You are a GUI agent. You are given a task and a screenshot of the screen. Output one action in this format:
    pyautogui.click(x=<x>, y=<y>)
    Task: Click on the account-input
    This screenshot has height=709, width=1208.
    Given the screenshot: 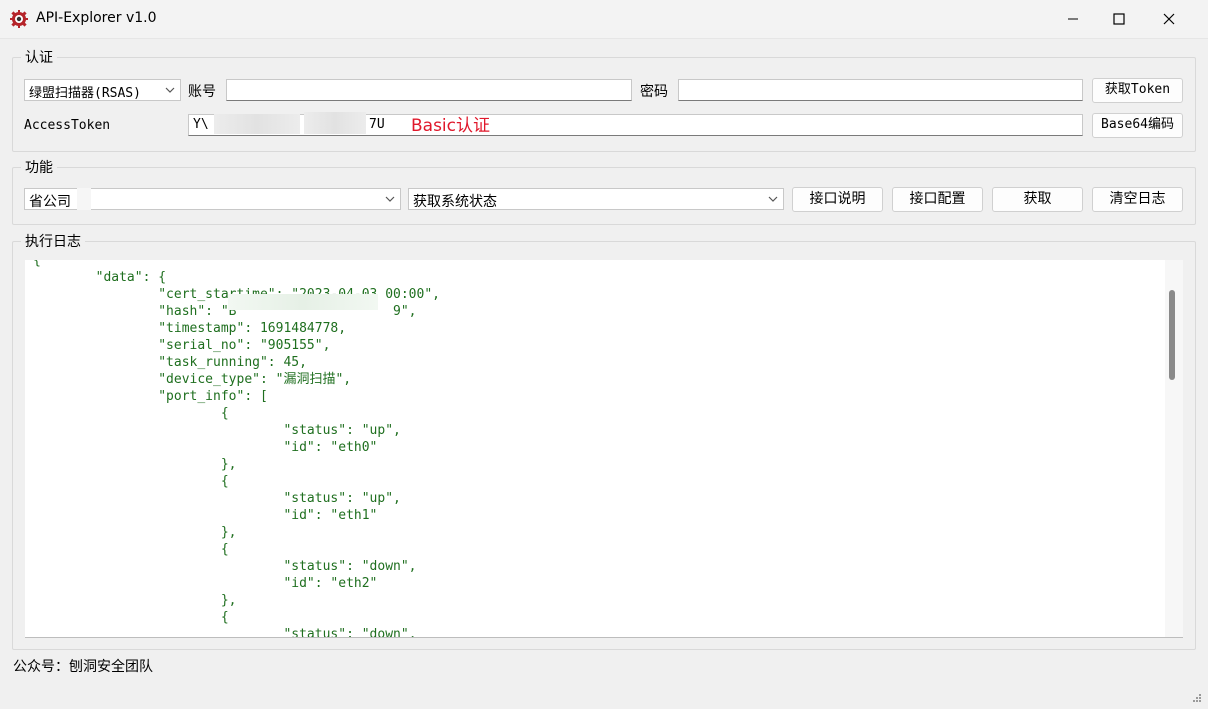 What is the action you would take?
    pyautogui.click(x=429, y=90)
    